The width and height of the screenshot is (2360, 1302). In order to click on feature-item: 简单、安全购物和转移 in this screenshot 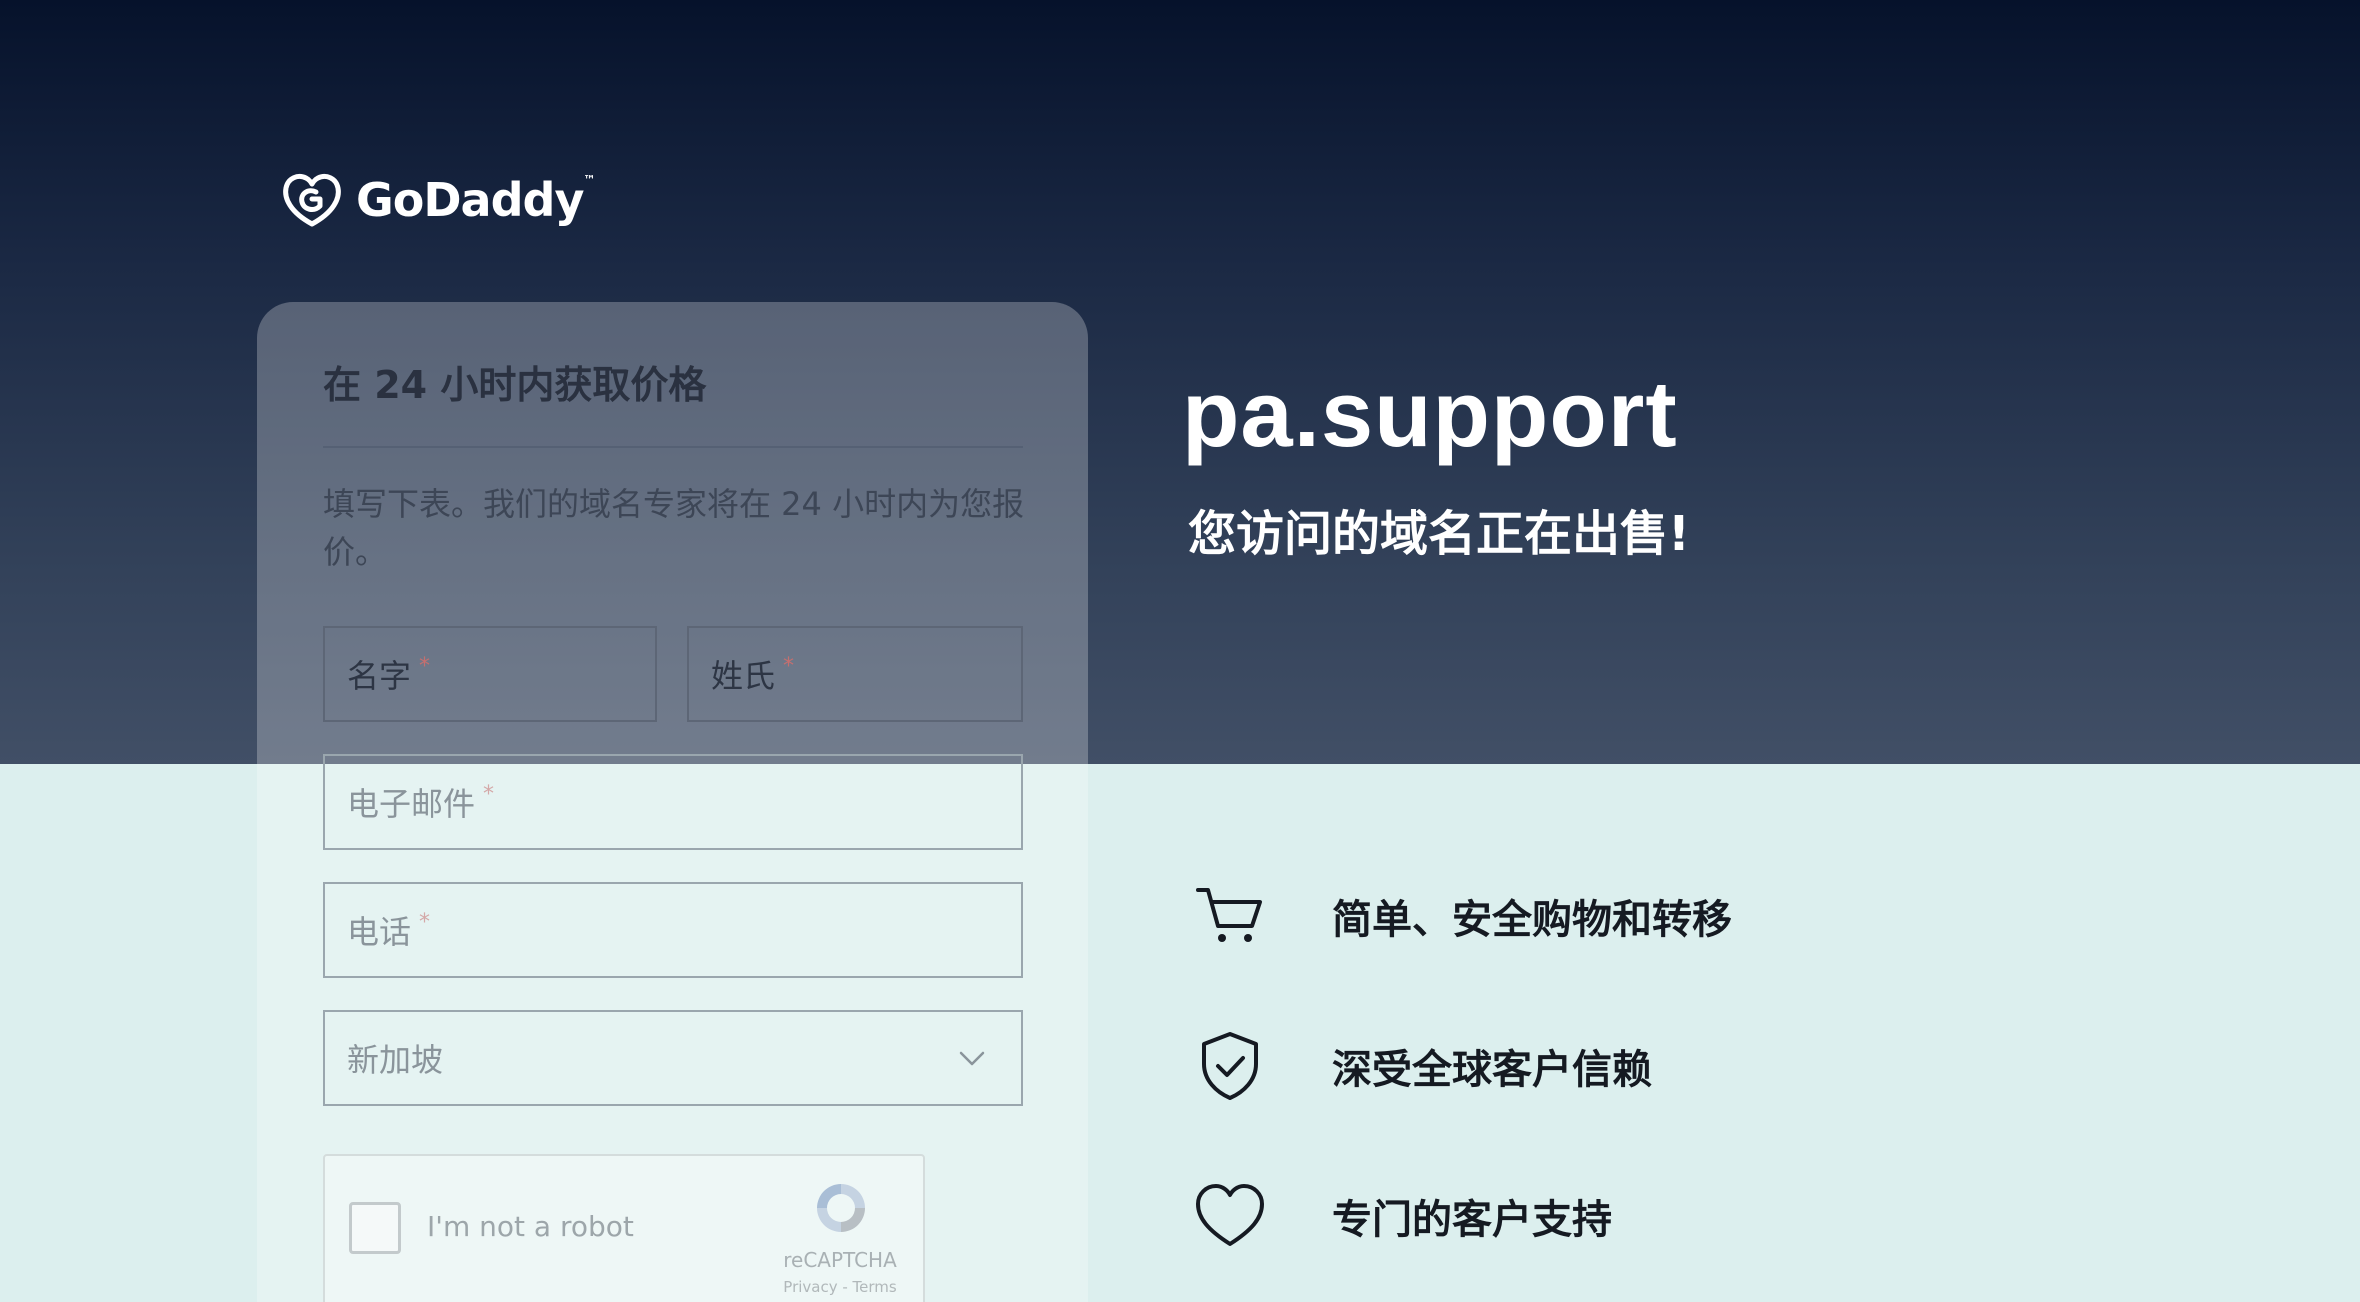, I will do `click(1461, 916)`.